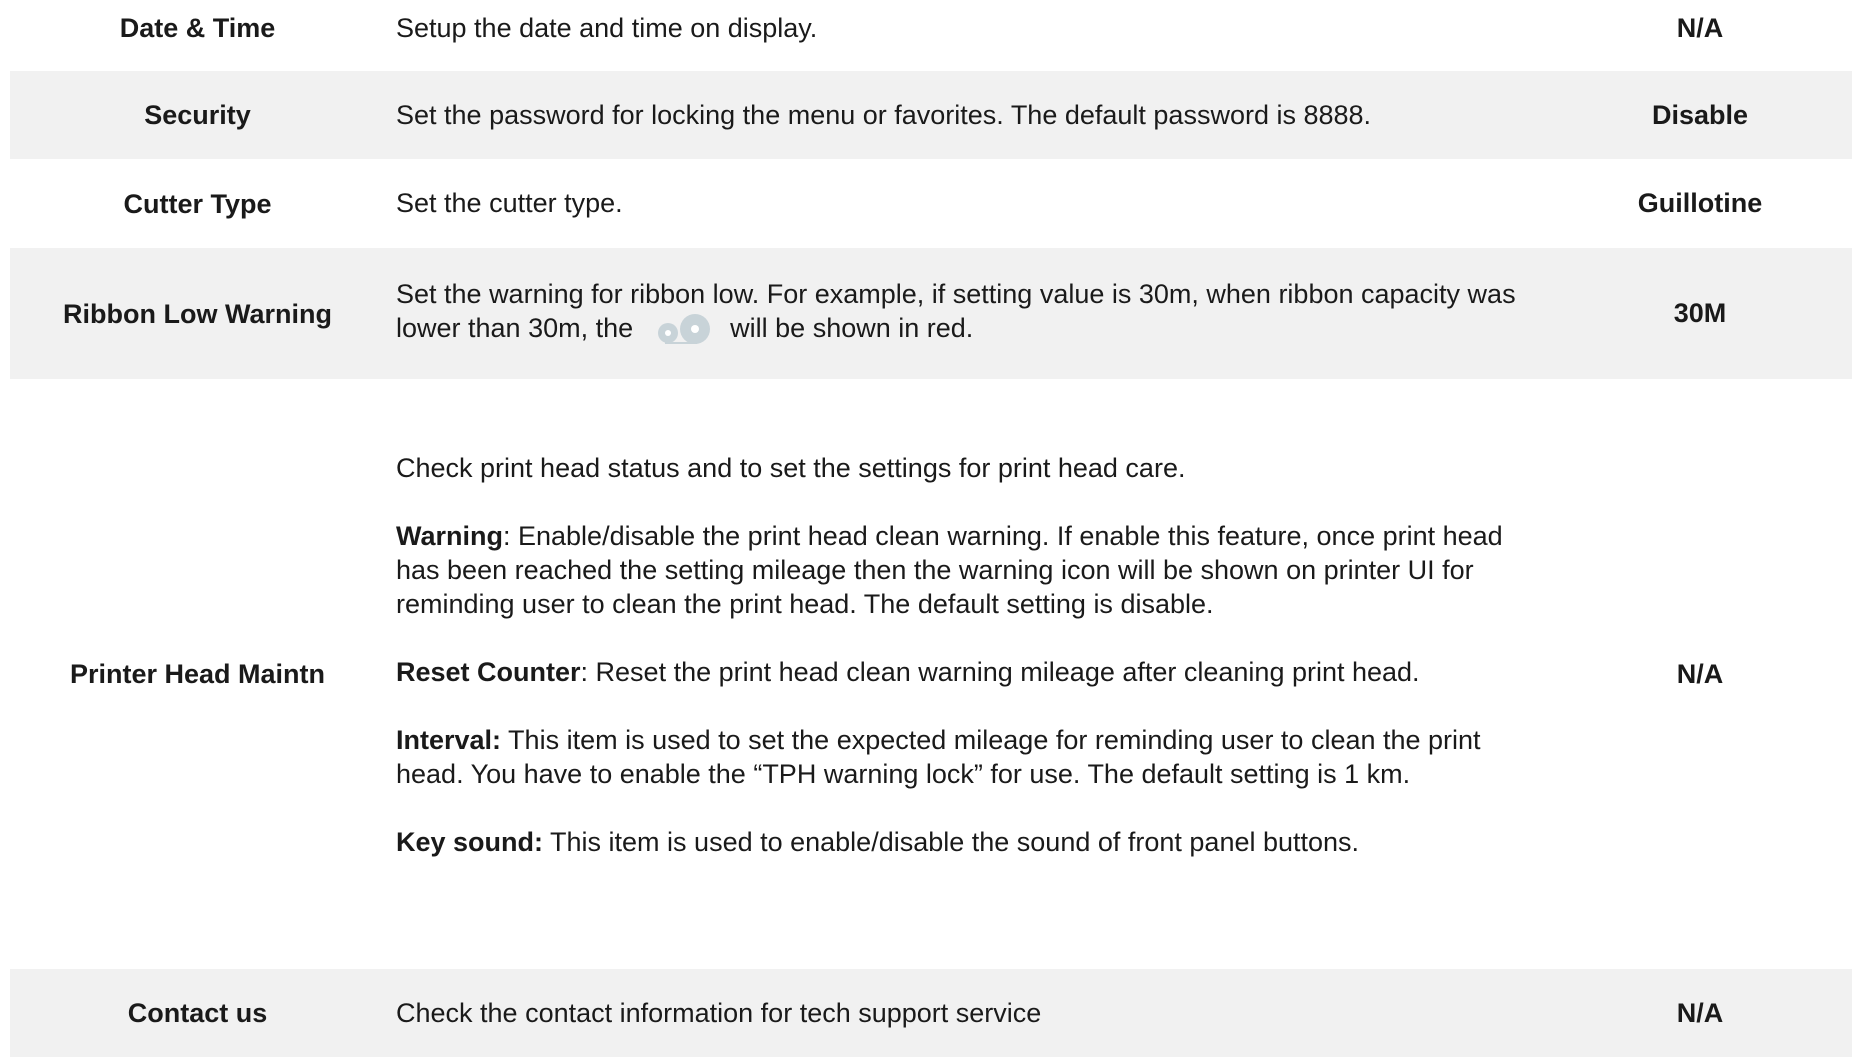 The height and width of the screenshot is (1057, 1852). I want to click on description-term: Reset Counter, so click(488, 672).